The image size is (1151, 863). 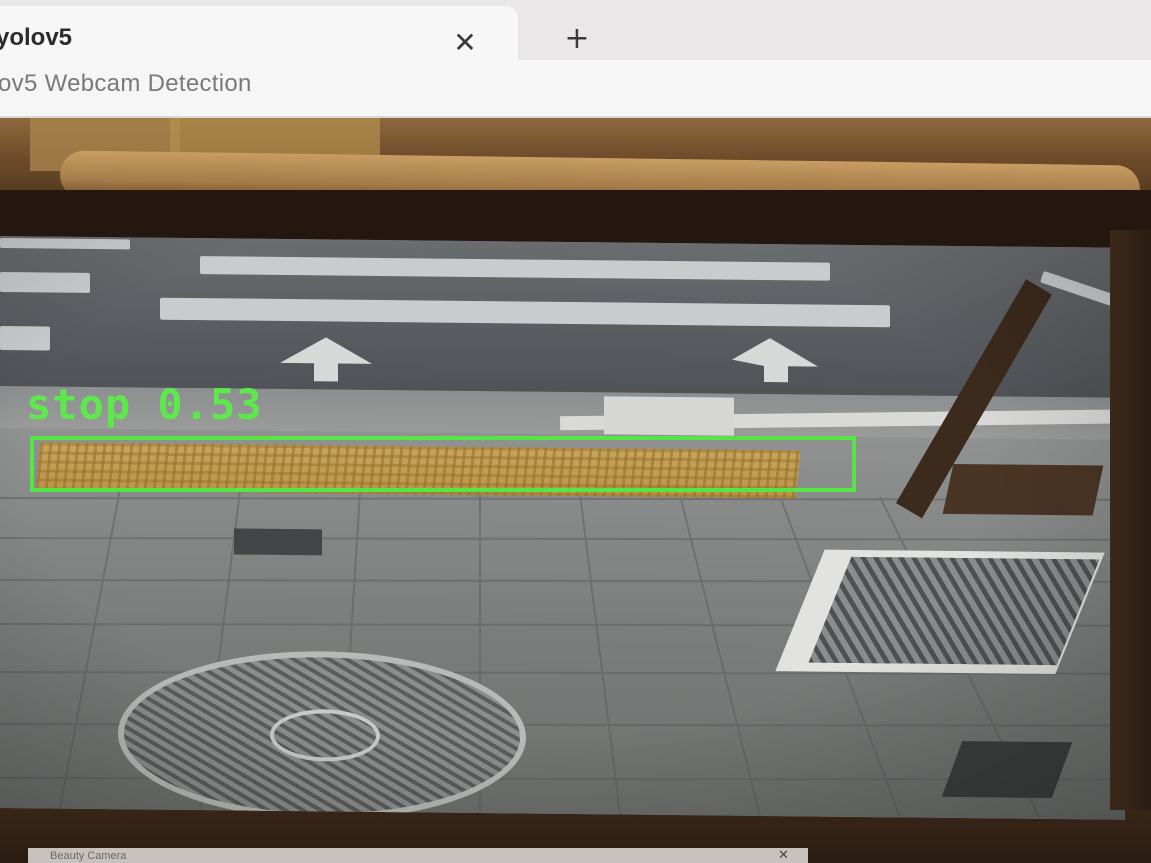 I want to click on detection-bounding-box, so click(x=443, y=464).